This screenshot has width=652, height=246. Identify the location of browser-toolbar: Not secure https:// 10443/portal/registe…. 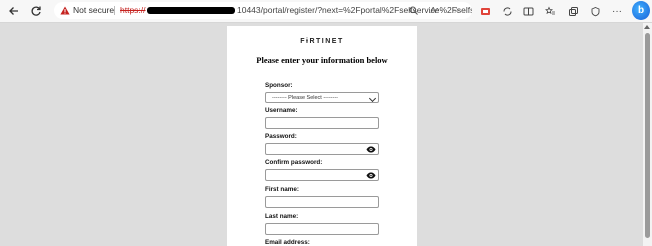
(326, 11).